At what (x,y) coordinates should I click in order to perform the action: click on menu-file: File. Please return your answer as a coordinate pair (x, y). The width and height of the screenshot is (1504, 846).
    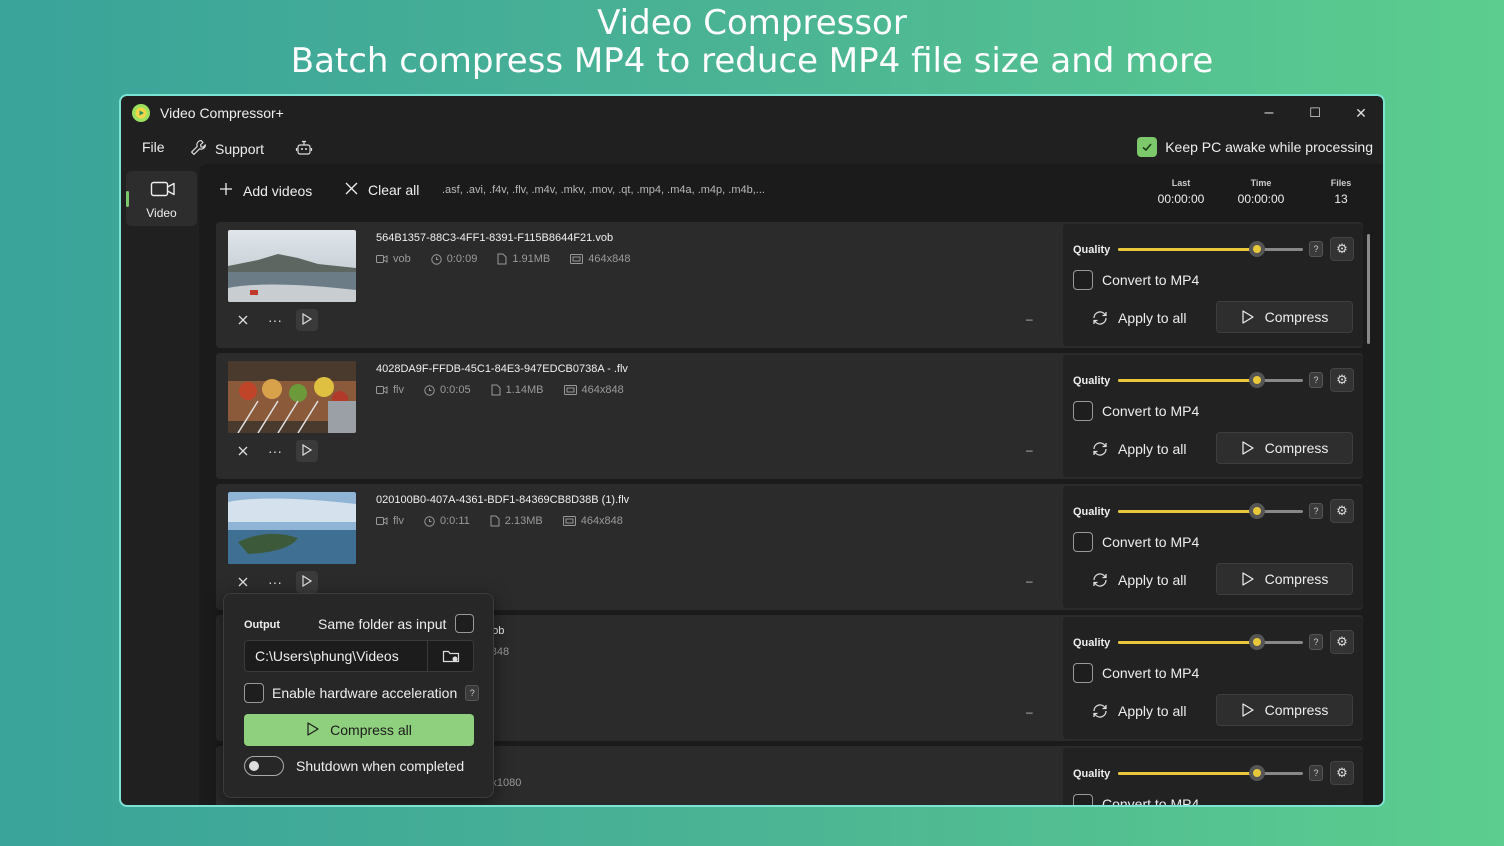
    Looking at the image, I should click on (153, 147).